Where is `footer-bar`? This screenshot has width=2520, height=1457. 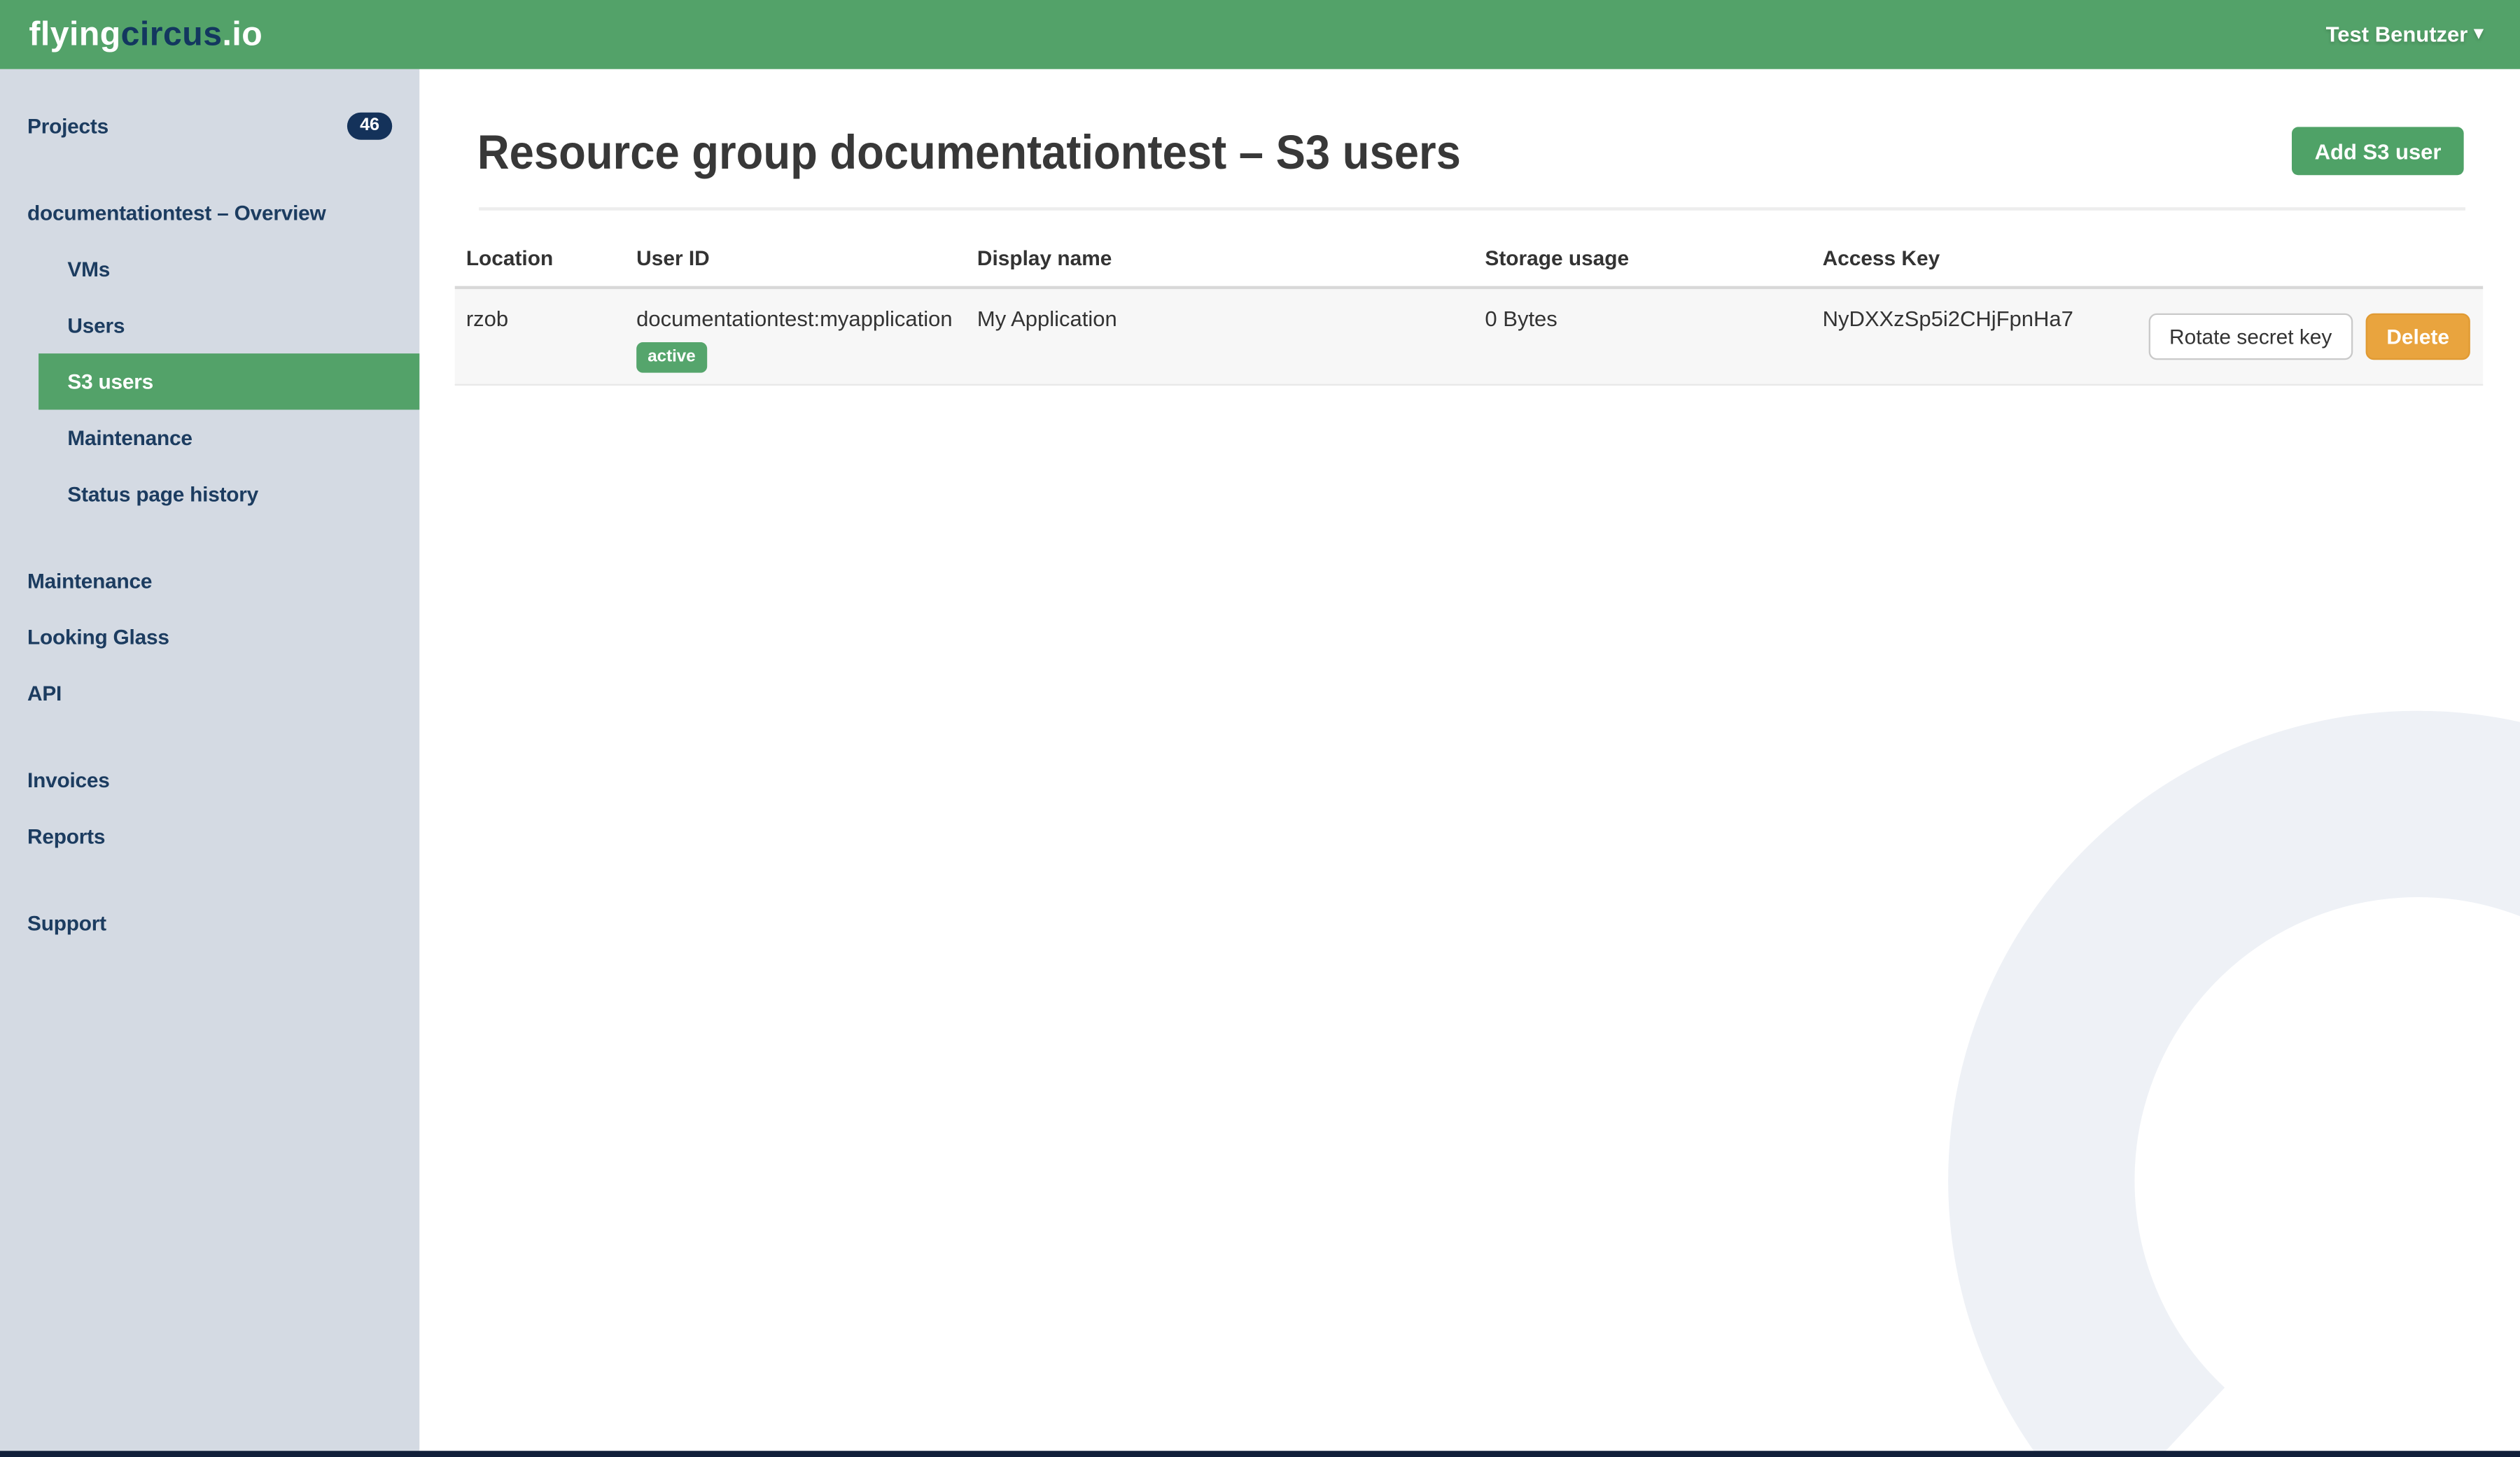 footer-bar is located at coordinates (1260, 1454).